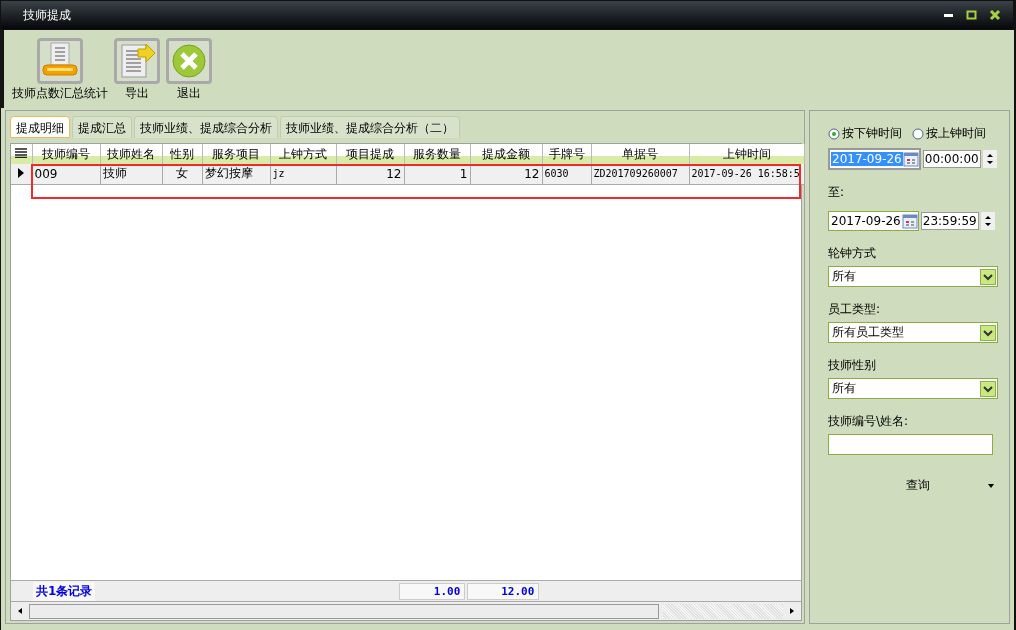  Describe the element at coordinates (949, 221) in the screenshot. I see `time-field: 23:59:59` at that location.